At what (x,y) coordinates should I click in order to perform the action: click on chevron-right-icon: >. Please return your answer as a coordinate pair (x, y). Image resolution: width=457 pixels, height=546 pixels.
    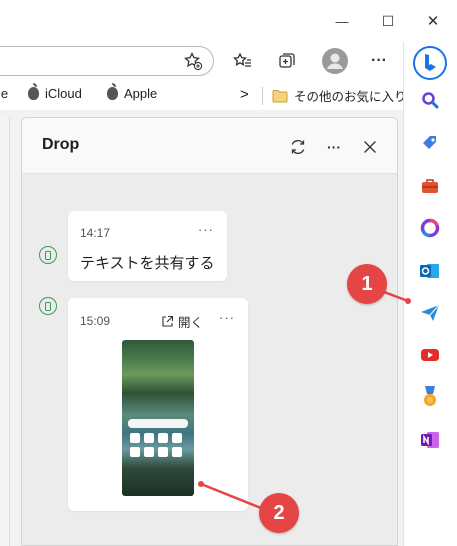
    Looking at the image, I should click on (244, 94).